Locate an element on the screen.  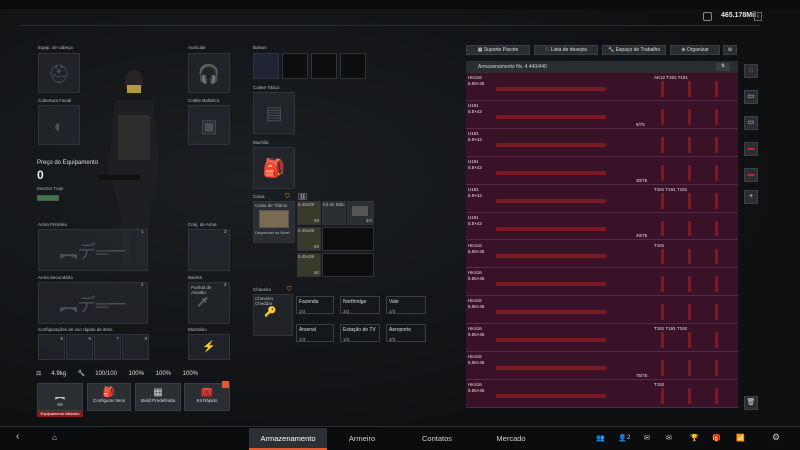
ammo-stack-1: 5.45x39 60 is located at coordinates (309, 213).